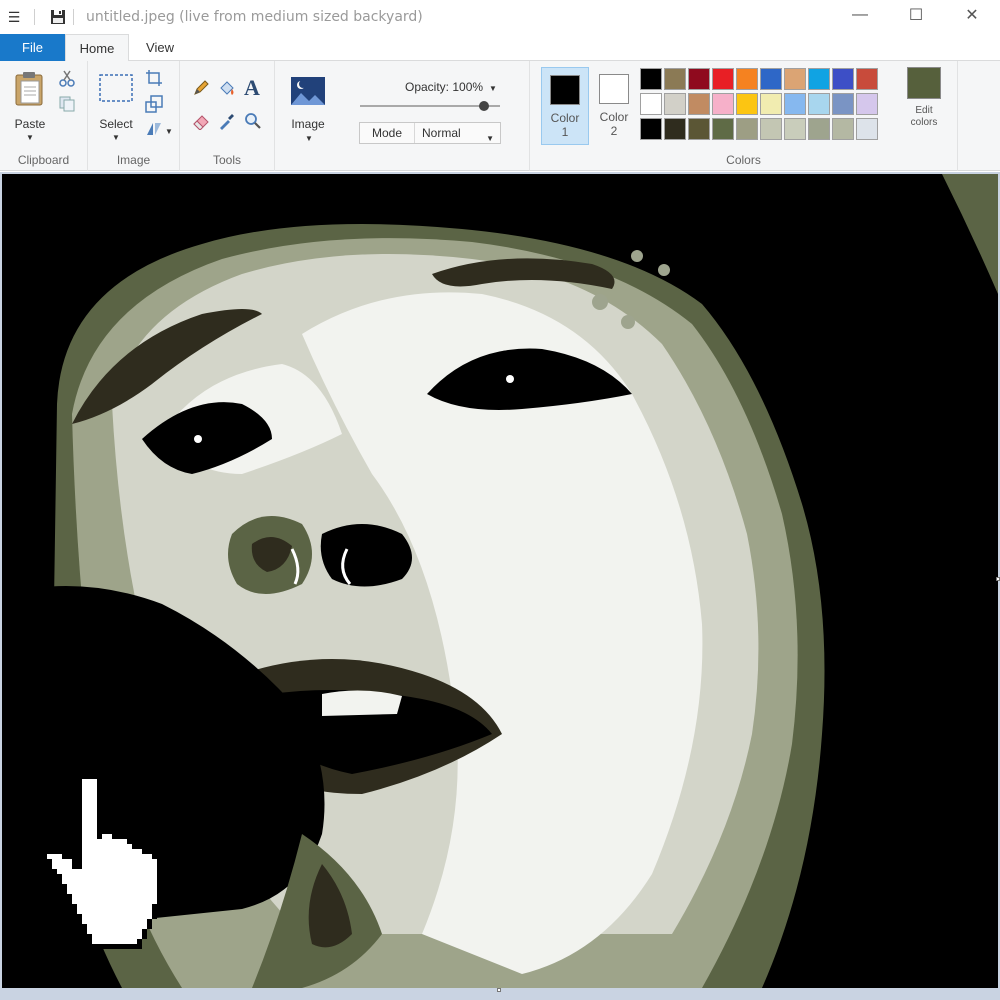 The image size is (1000, 1000). What do you see at coordinates (924, 122) in the screenshot?
I see `edit-colors-label-2: colors` at bounding box center [924, 122].